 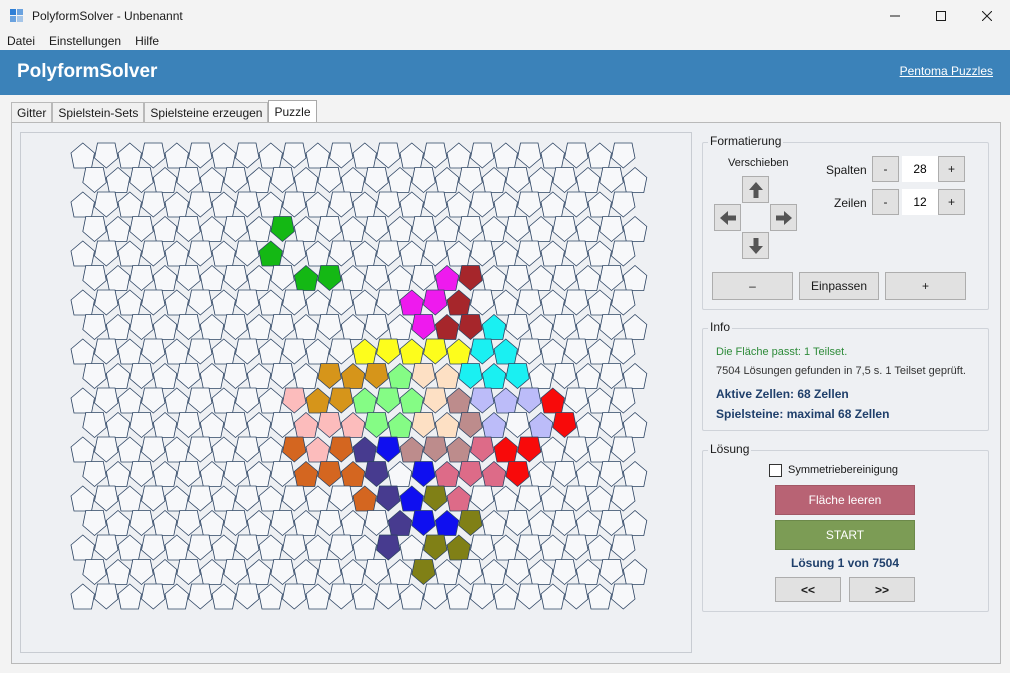 What do you see at coordinates (423, 425) in the screenshot?
I see `cell-peach` at bounding box center [423, 425].